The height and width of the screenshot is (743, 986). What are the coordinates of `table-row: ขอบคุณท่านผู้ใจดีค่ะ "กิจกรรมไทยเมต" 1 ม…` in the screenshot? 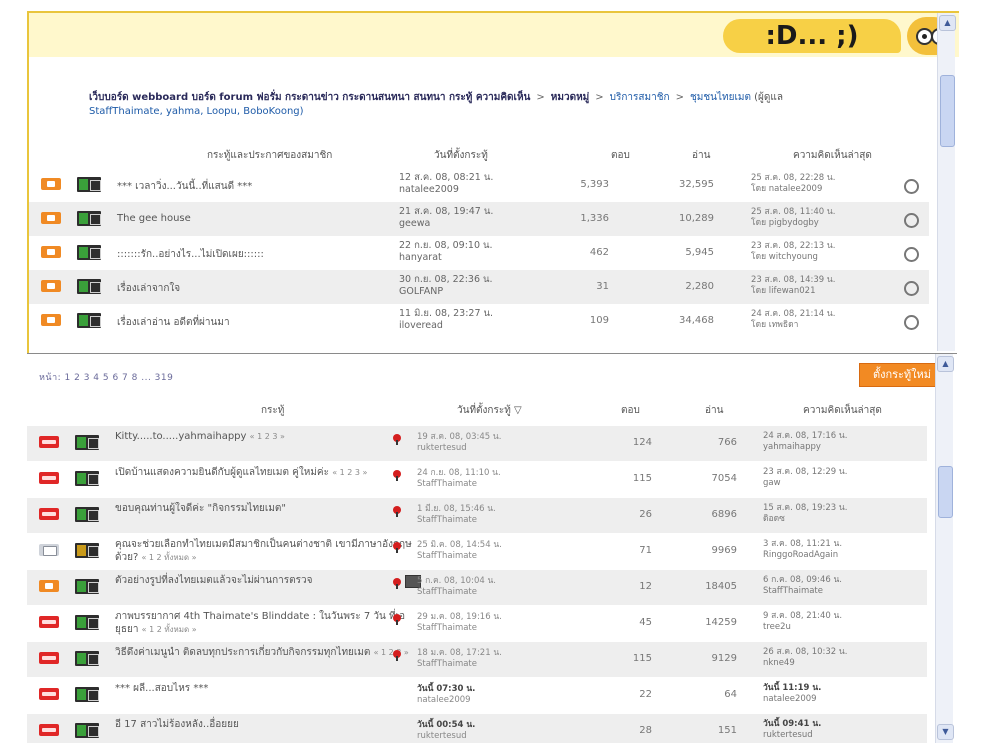 It's located at (477, 515).